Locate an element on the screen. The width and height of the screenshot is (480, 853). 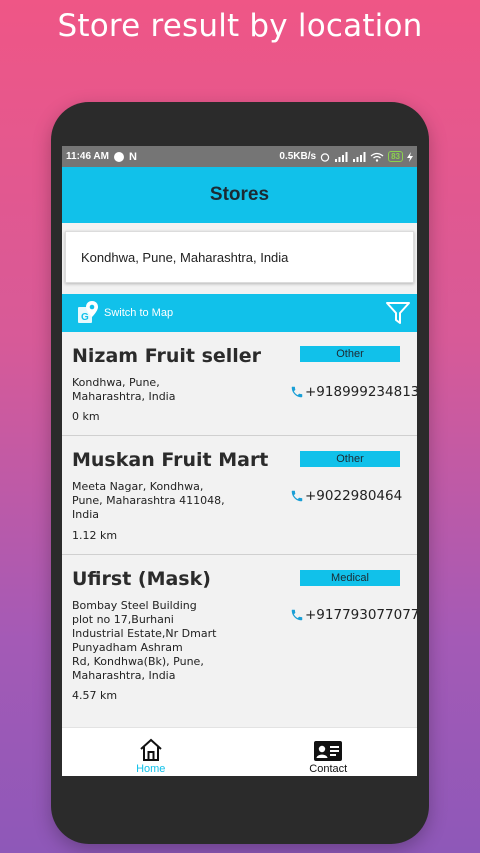
filter-button is located at coordinates (398, 313).